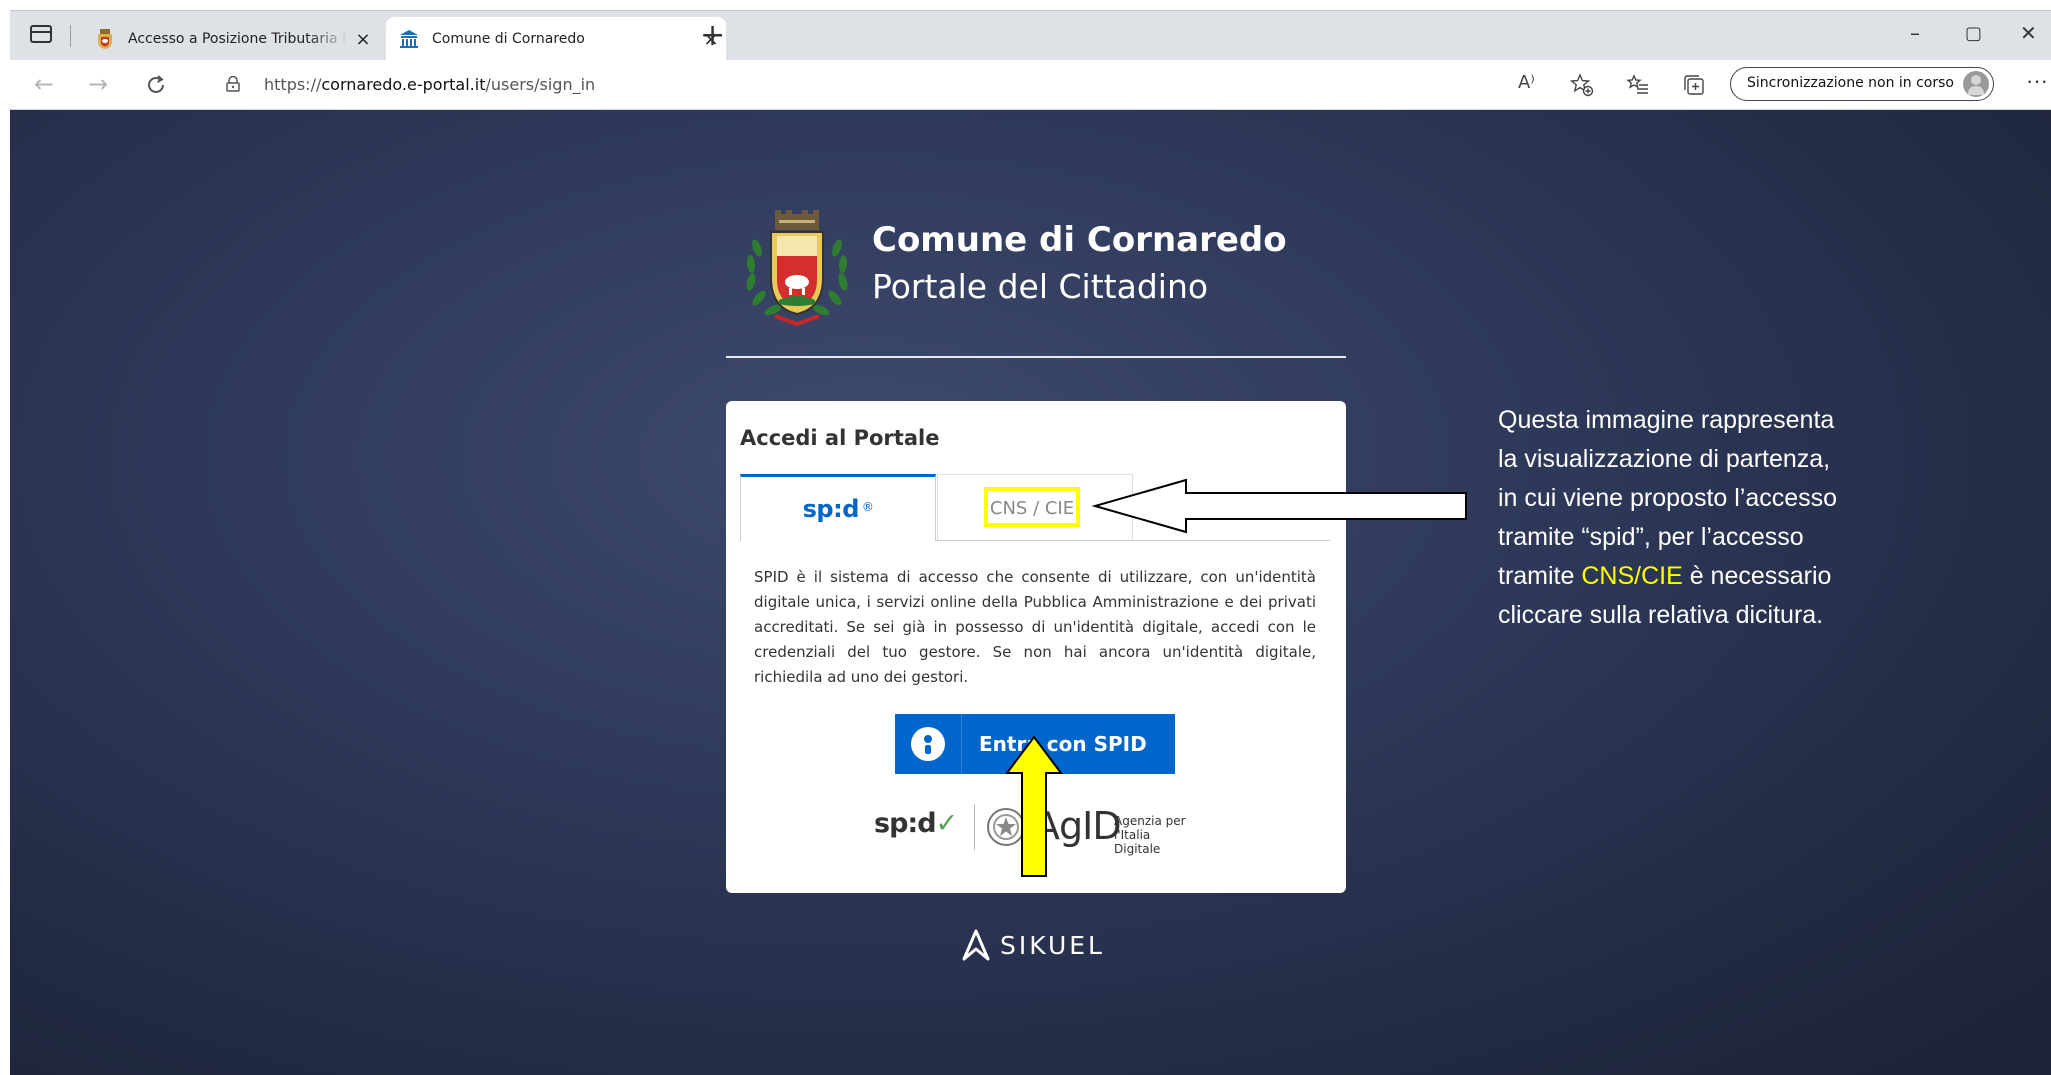  What do you see at coordinates (1666, 420) in the screenshot?
I see `annotation-line-1: Questa immagine rappresenta` at bounding box center [1666, 420].